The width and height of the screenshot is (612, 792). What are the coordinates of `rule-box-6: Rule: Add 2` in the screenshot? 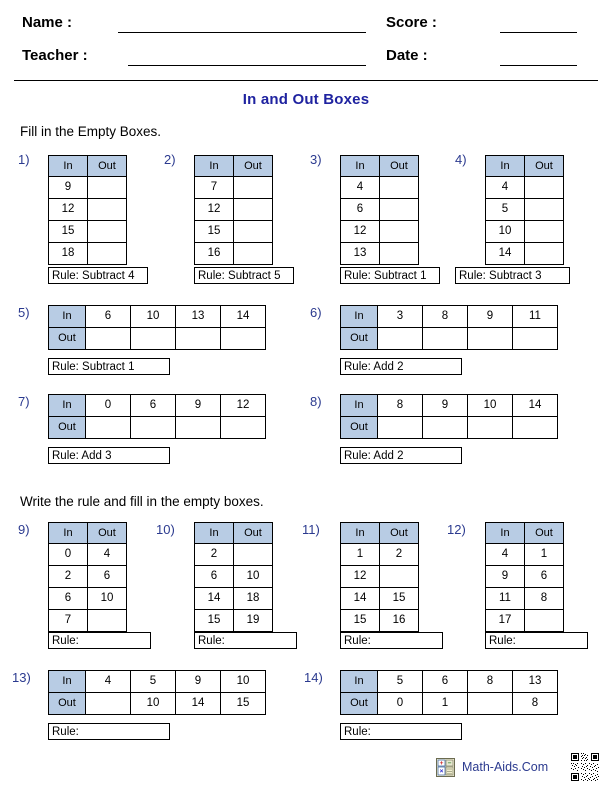 It's located at (401, 366).